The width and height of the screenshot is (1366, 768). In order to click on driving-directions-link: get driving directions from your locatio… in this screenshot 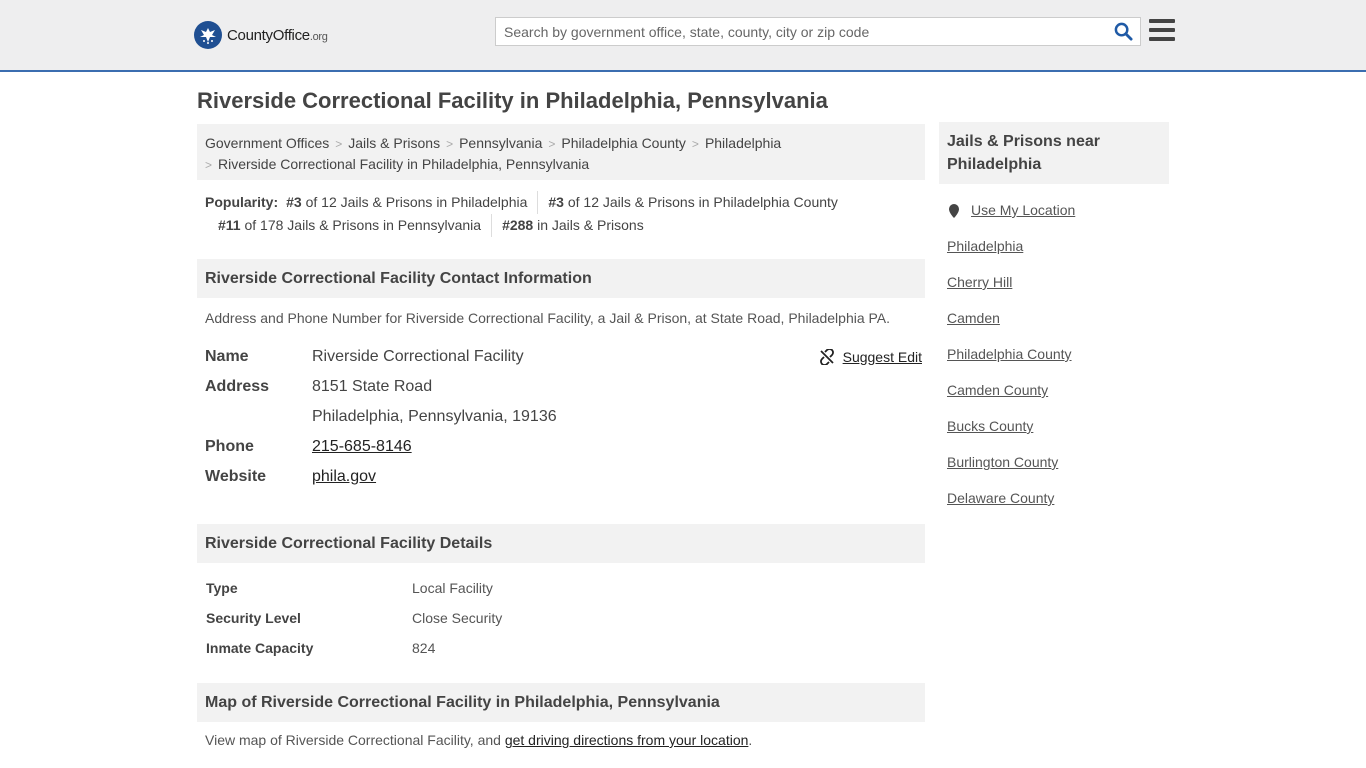, I will do `click(627, 740)`.